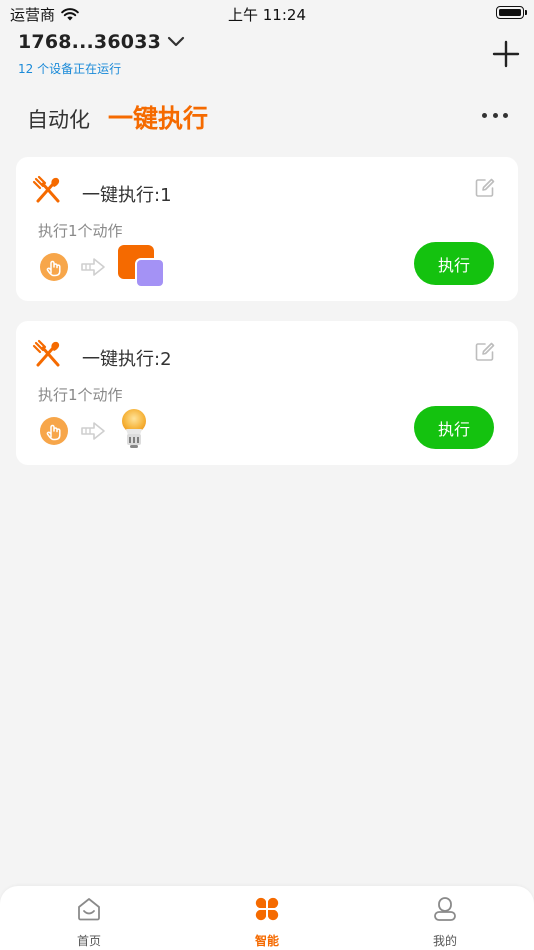  I want to click on home-name: 1768...36033, so click(90, 42).